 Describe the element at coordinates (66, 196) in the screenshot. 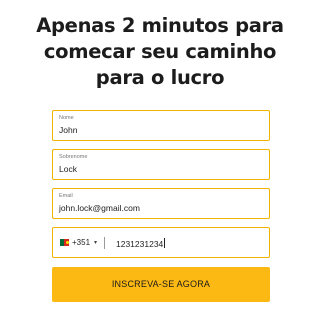

I see `email-label: Email` at that location.